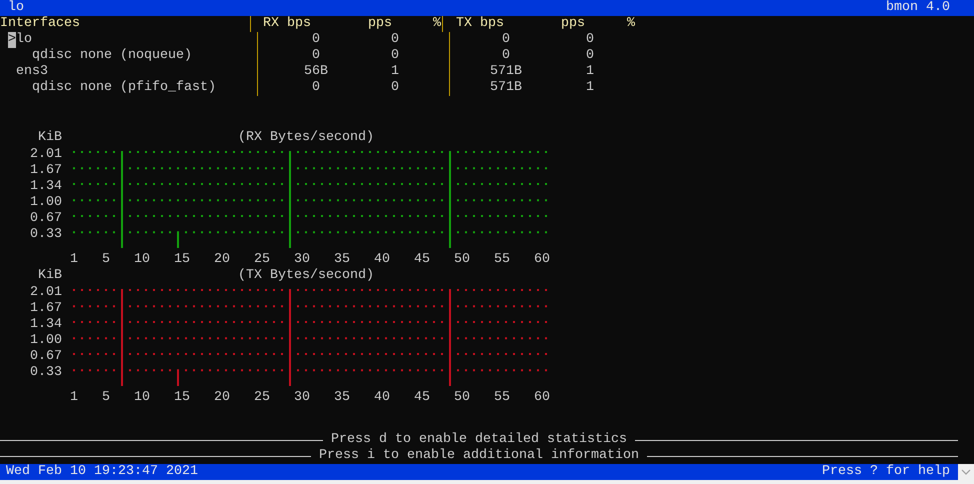 The image size is (974, 484). What do you see at coordinates (886, 472) in the screenshot?
I see `help-hint: Press ? for help` at bounding box center [886, 472].